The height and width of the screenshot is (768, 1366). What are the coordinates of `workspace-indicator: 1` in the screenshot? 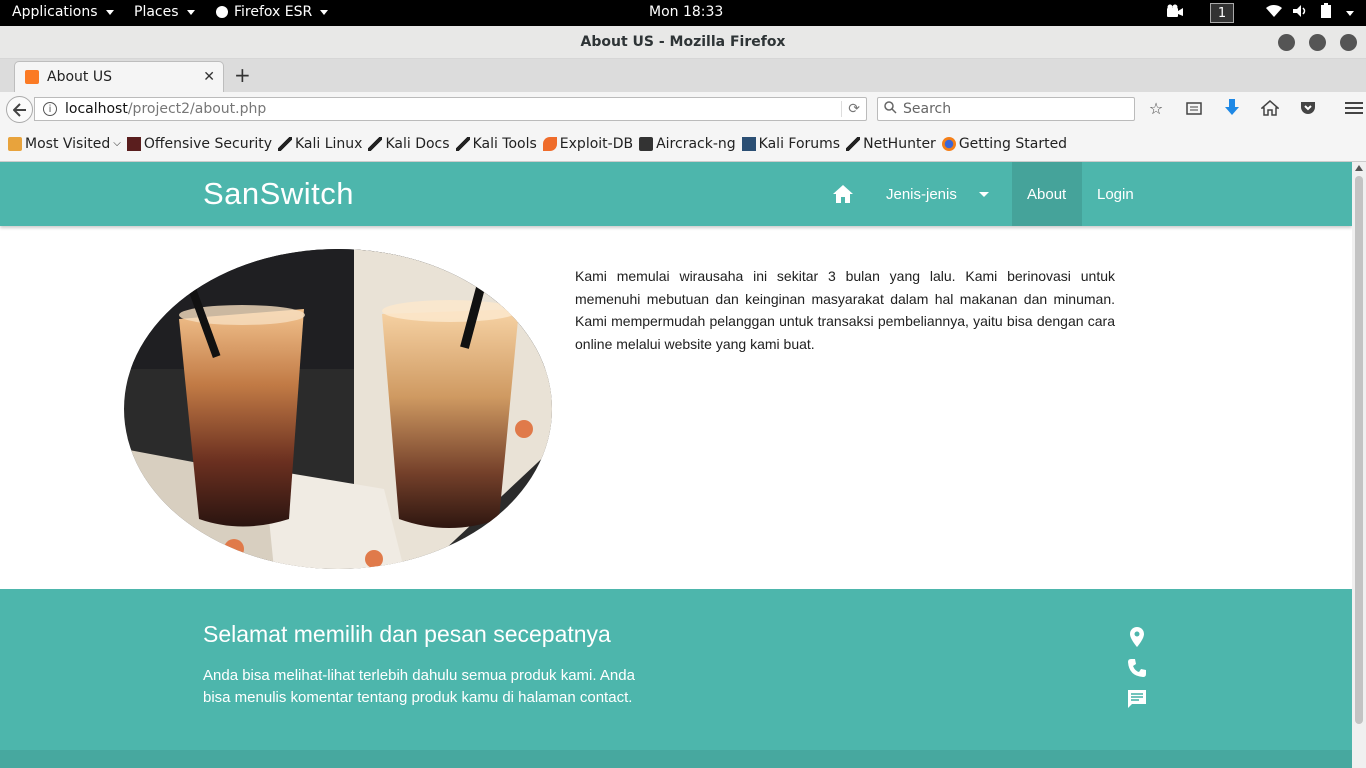 It's located at (1222, 13).